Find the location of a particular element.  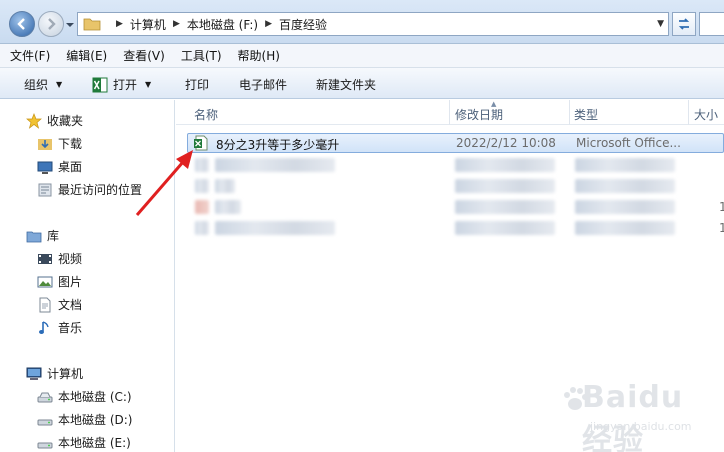

nav-downloads-label: 下载 is located at coordinates (70, 144).